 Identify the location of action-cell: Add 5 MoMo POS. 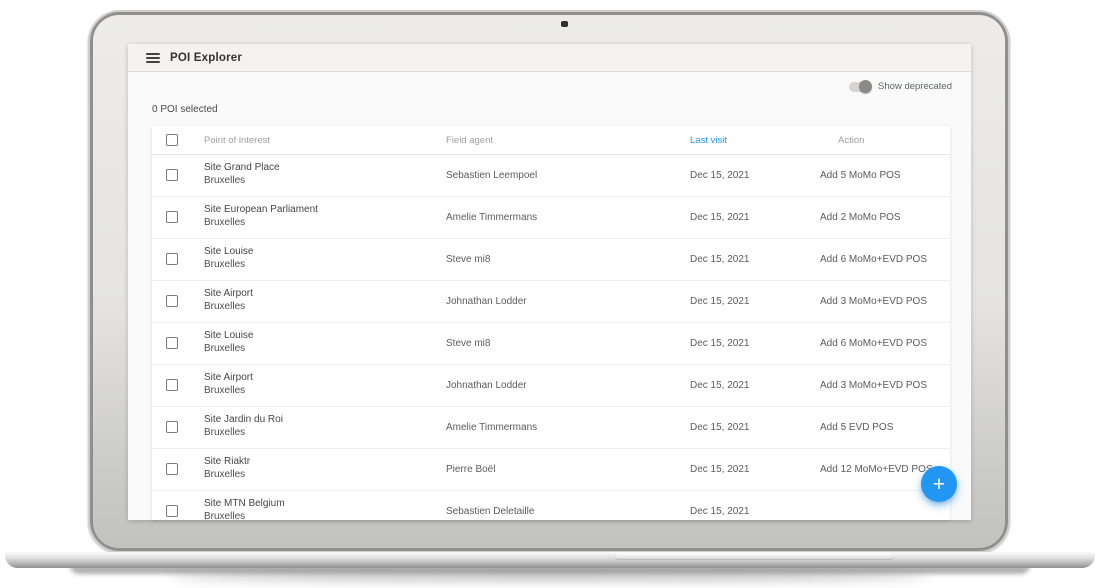
(860, 175).